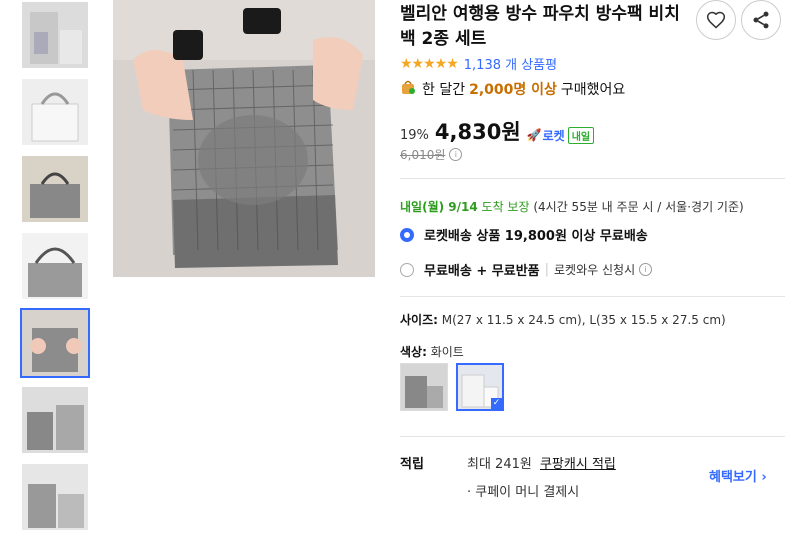 The width and height of the screenshot is (785, 539). What do you see at coordinates (536, 236) in the screenshot?
I see `shipping-option-label: 로켓배송 상품 19,800원 이상 무료배송` at bounding box center [536, 236].